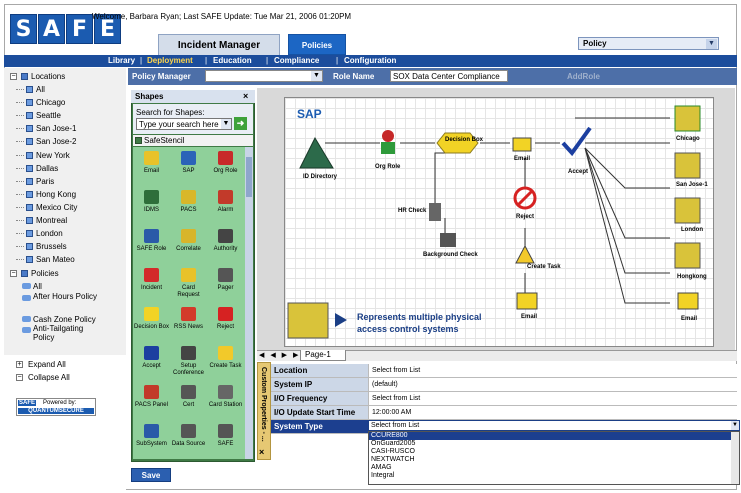 This screenshot has height=493, width=741. Describe the element at coordinates (449, 76) in the screenshot. I see `role-name-input: SOX Data Center Compliance` at that location.